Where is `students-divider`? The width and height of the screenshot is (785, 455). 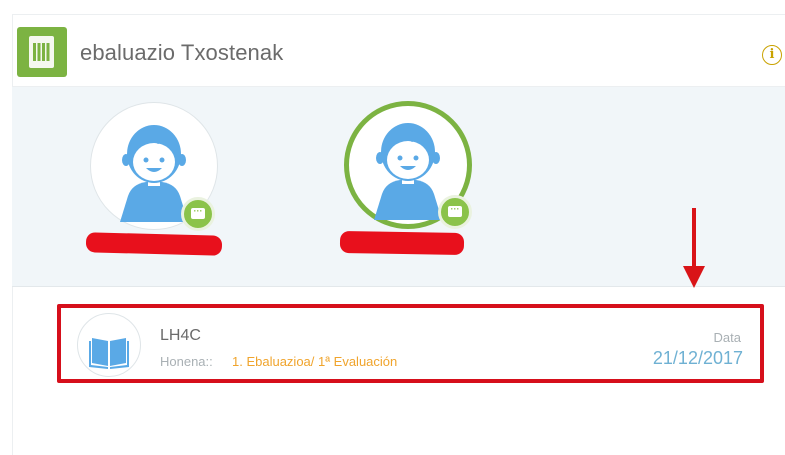 students-divider is located at coordinates (398, 286).